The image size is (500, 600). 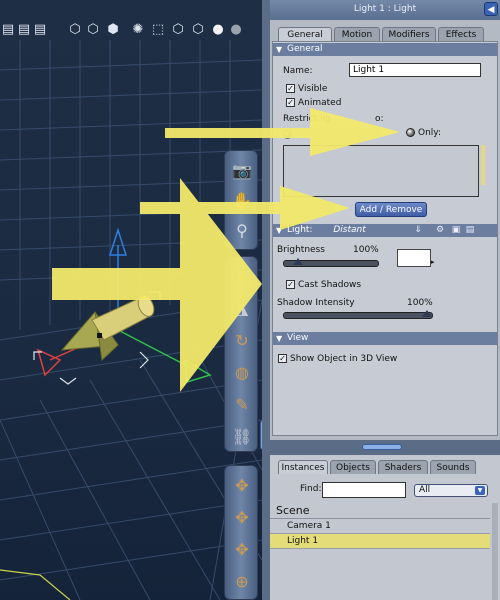 What do you see at coordinates (364, 490) in the screenshot?
I see `find-input` at bounding box center [364, 490].